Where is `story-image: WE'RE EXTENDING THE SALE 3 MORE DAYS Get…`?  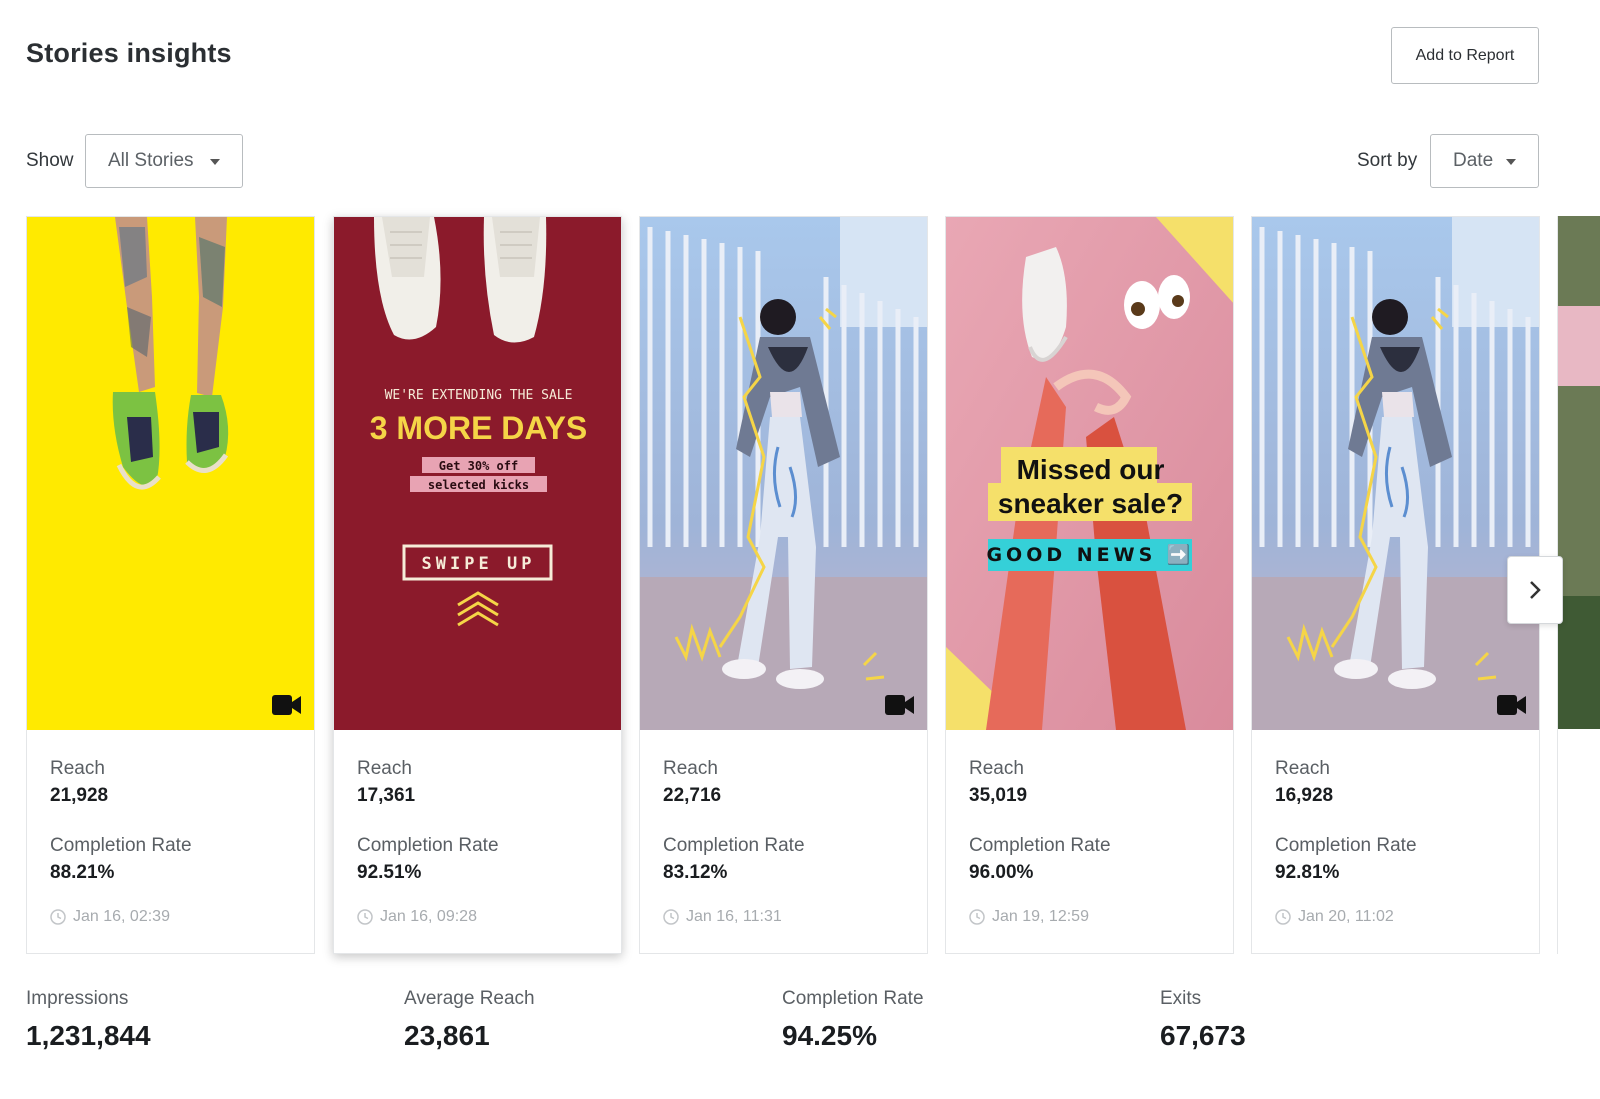
story-image: WE'RE EXTENDING THE SALE 3 MORE DAYS Get… is located at coordinates (477, 473).